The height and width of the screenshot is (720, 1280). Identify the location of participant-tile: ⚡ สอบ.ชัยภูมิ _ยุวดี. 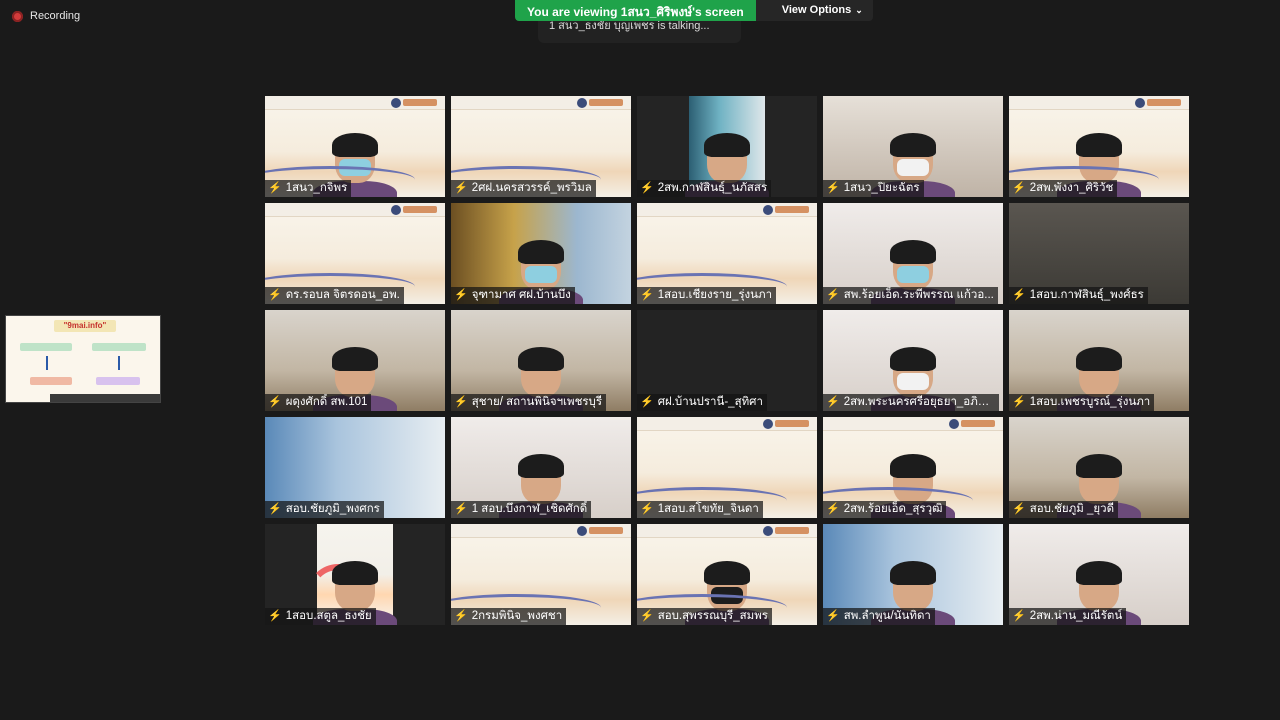
(1099, 467).